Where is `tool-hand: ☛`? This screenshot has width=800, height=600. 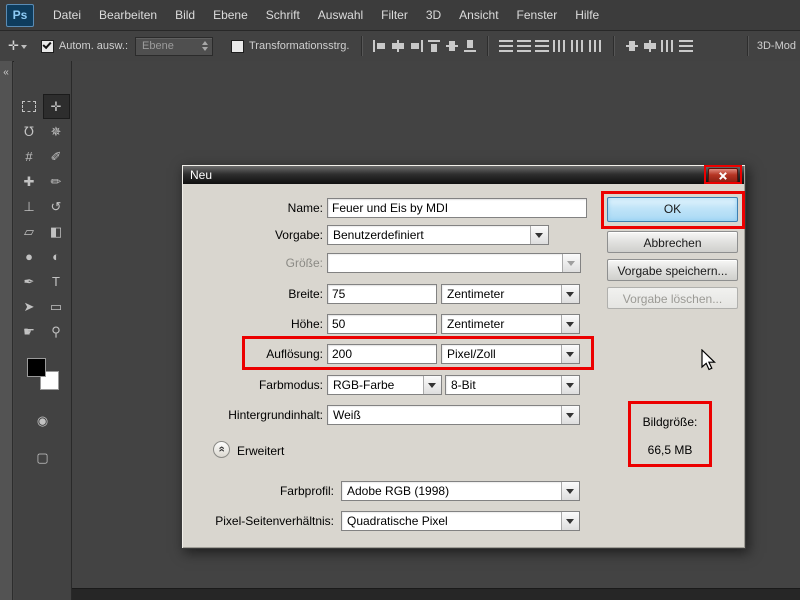 tool-hand: ☛ is located at coordinates (29, 331).